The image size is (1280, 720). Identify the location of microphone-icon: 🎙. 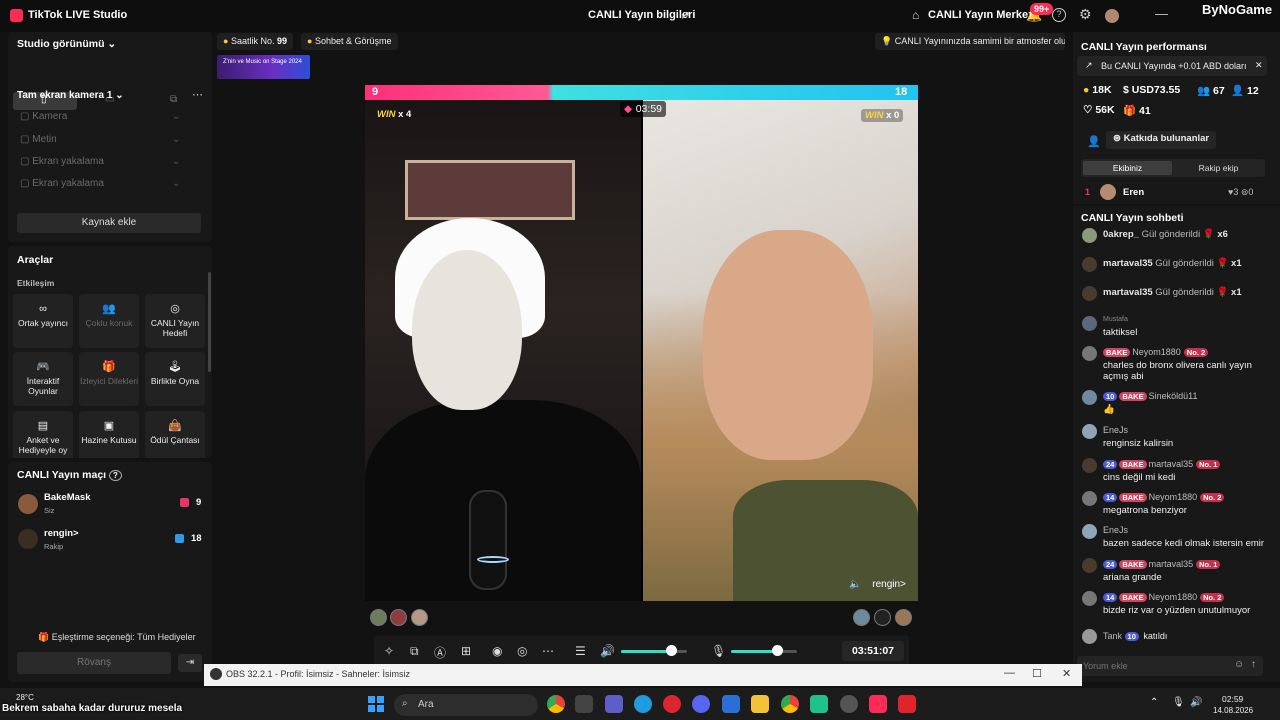
(718, 651).